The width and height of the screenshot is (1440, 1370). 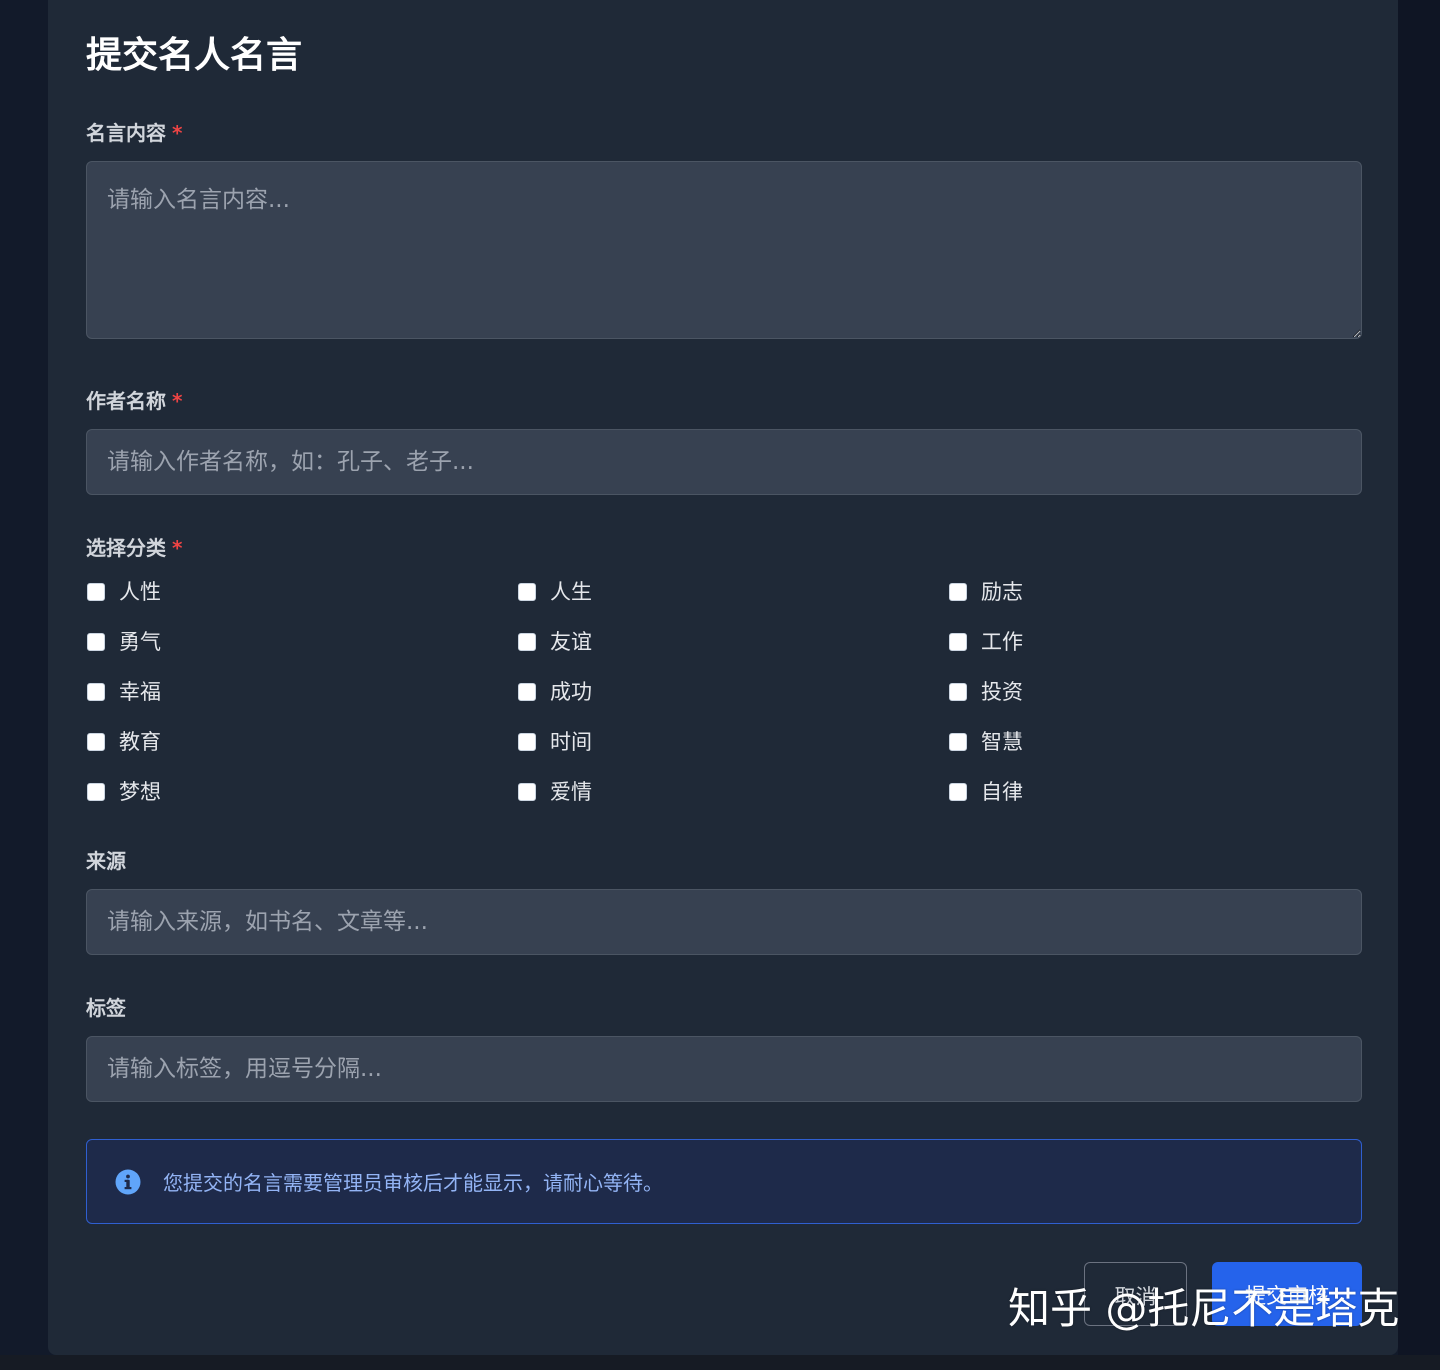 I want to click on category-option-label: 智慧, so click(x=1002, y=742).